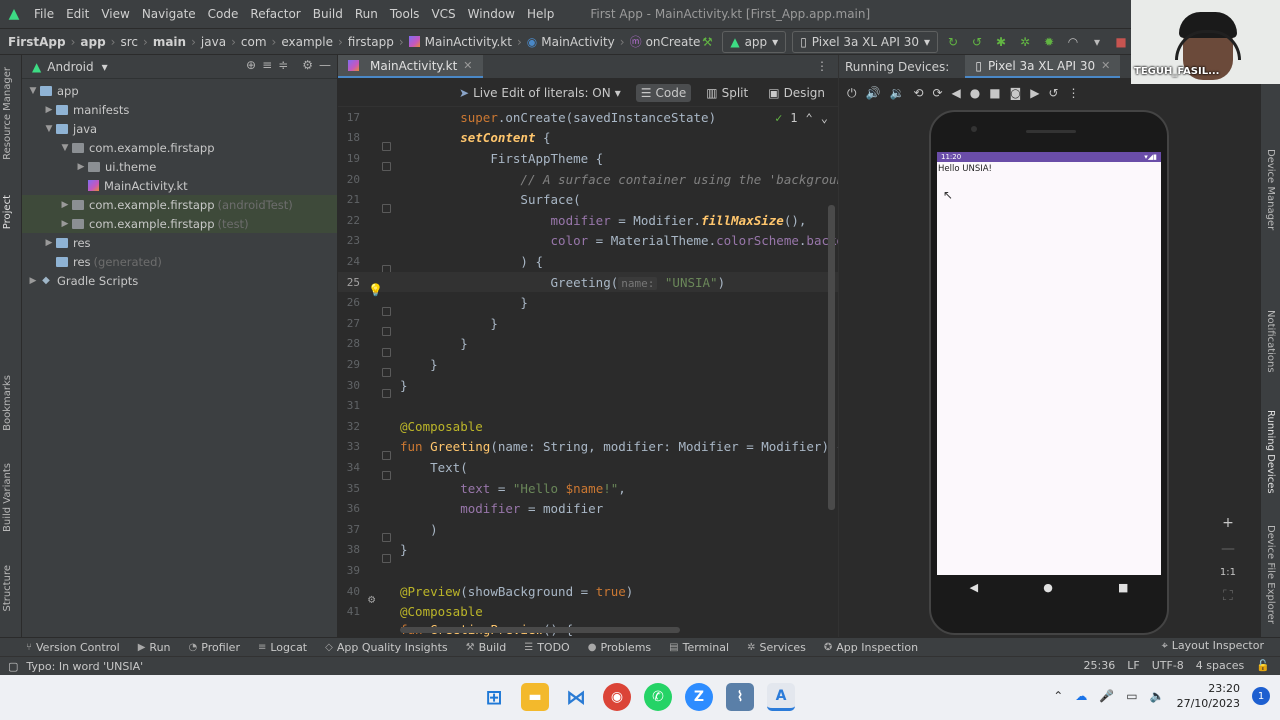 The width and height of the screenshot is (1280, 720). I want to click on line-separator: LF, so click(1133, 665).